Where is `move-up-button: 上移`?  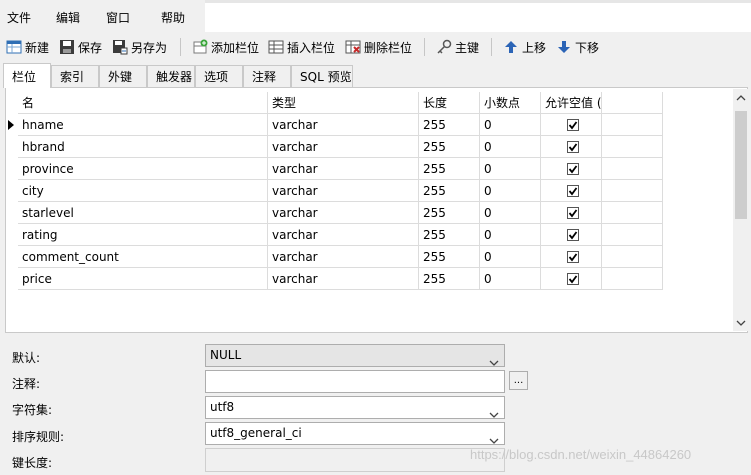 move-up-button: 上移 is located at coordinates (524, 47).